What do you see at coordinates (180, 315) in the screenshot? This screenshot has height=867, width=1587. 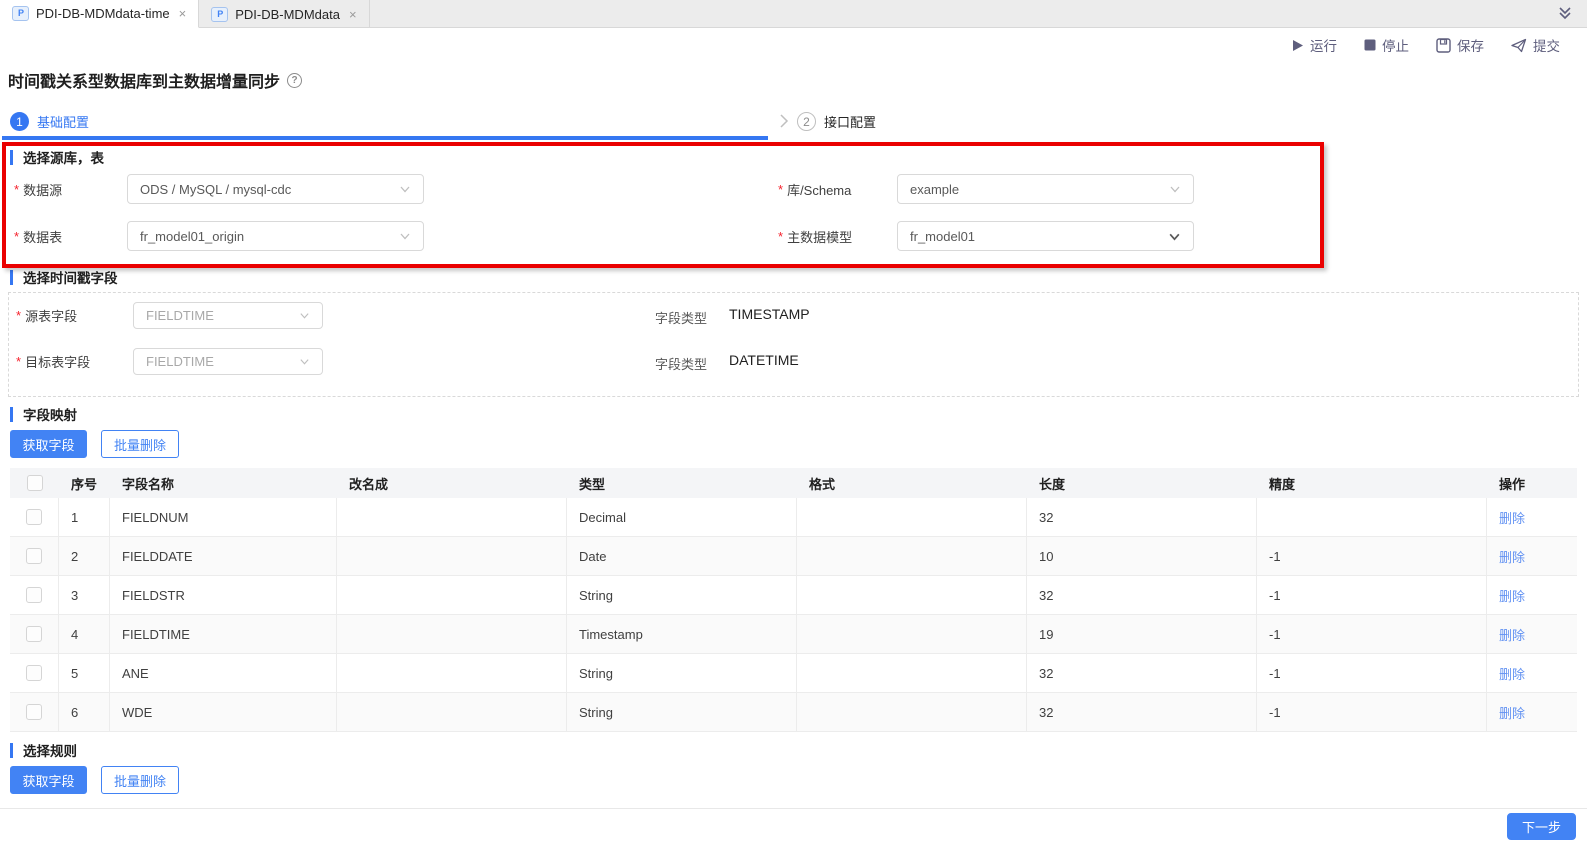 I see `source-field-value: FIELDTIME` at bounding box center [180, 315].